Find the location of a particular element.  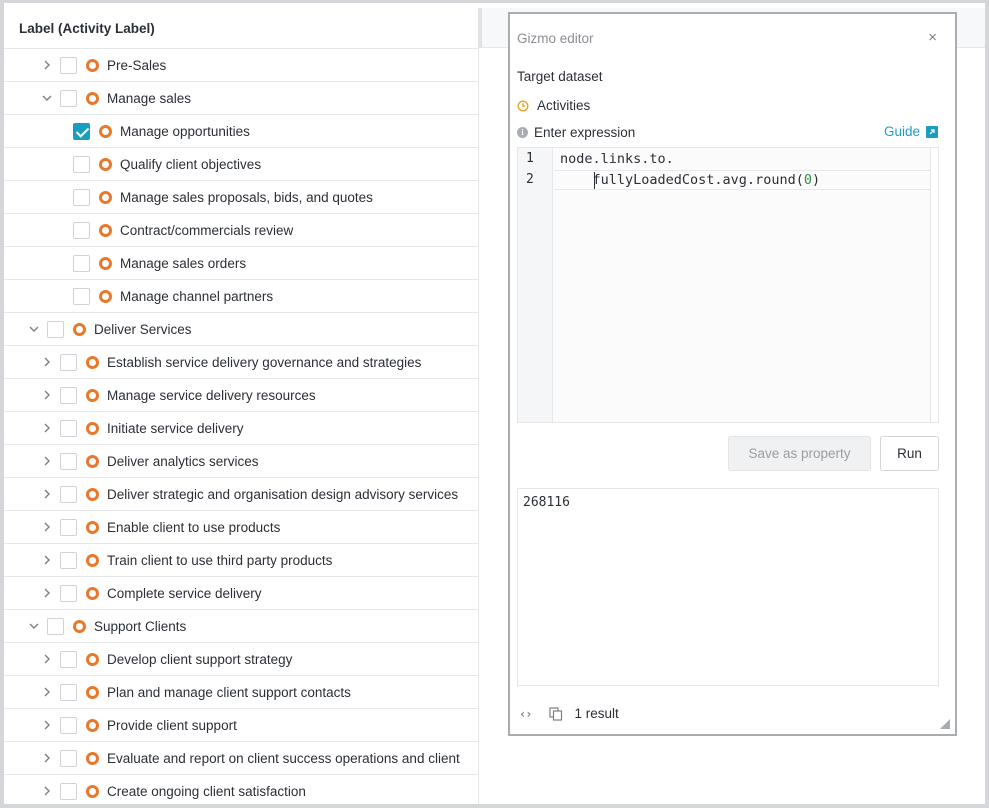

target-dataset-label: Target dataset is located at coordinates (560, 76).